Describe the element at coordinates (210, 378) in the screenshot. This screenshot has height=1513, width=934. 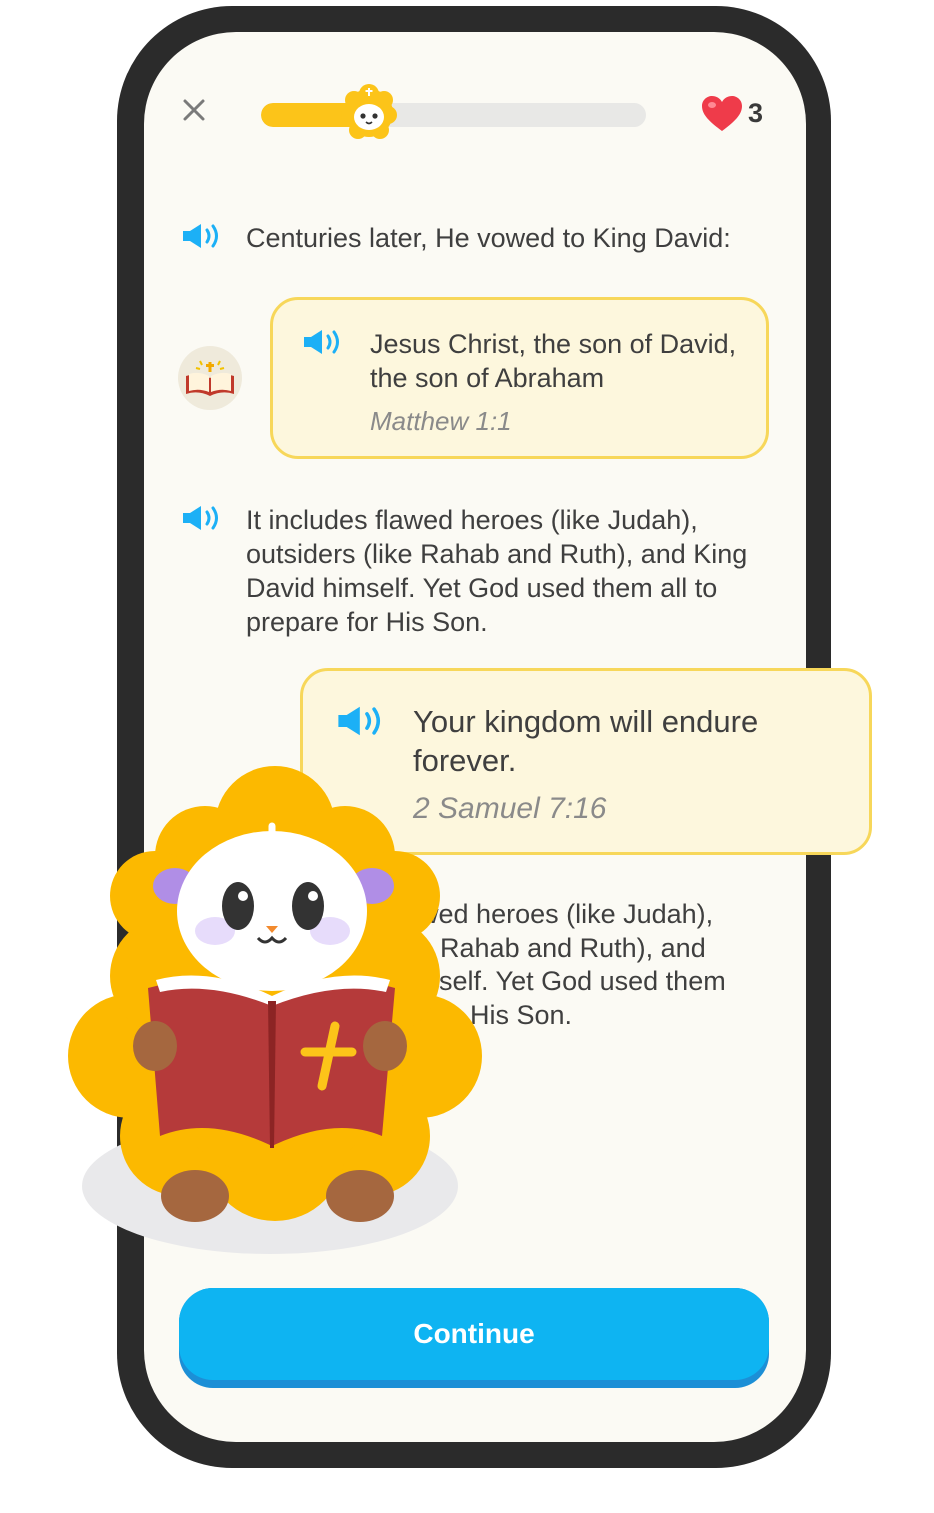
I see `bible-icon` at that location.